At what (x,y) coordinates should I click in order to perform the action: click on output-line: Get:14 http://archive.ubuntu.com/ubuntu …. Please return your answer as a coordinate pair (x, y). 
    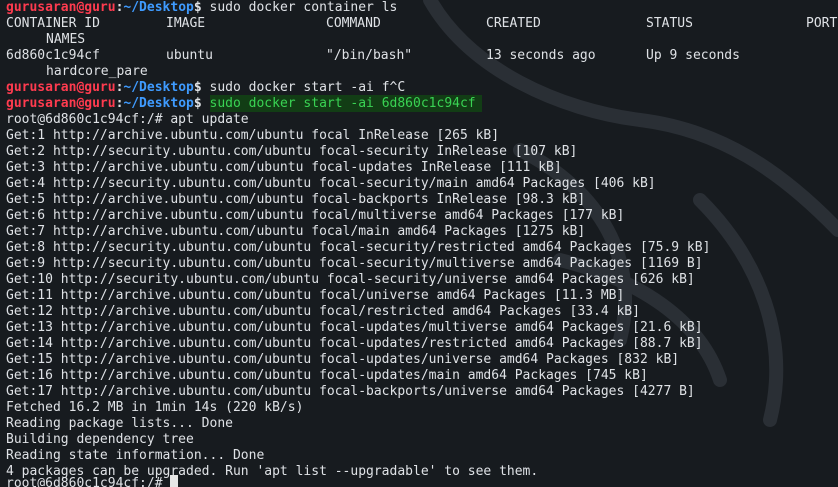
    Looking at the image, I should click on (354, 343).